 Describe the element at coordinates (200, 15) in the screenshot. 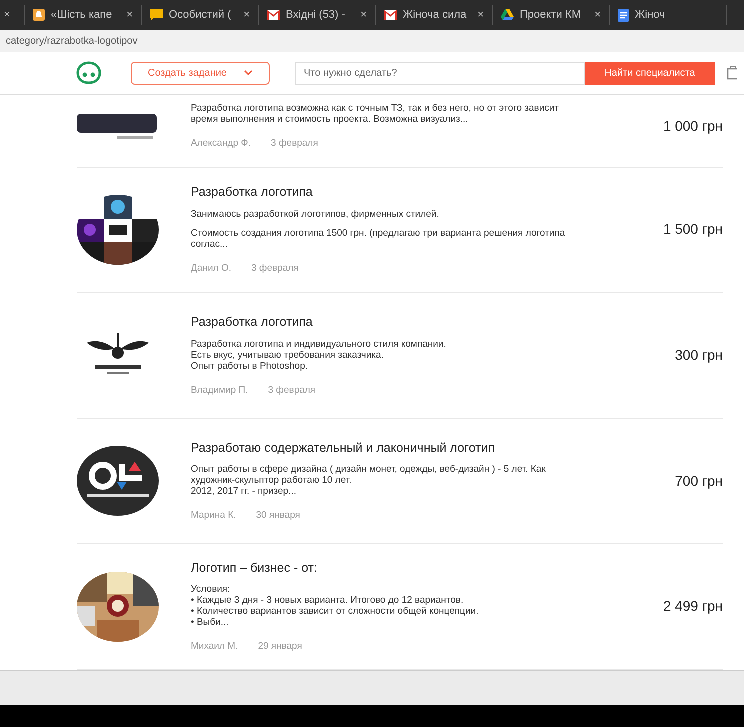

I see `browser-tab: Особистий ( ×` at that location.